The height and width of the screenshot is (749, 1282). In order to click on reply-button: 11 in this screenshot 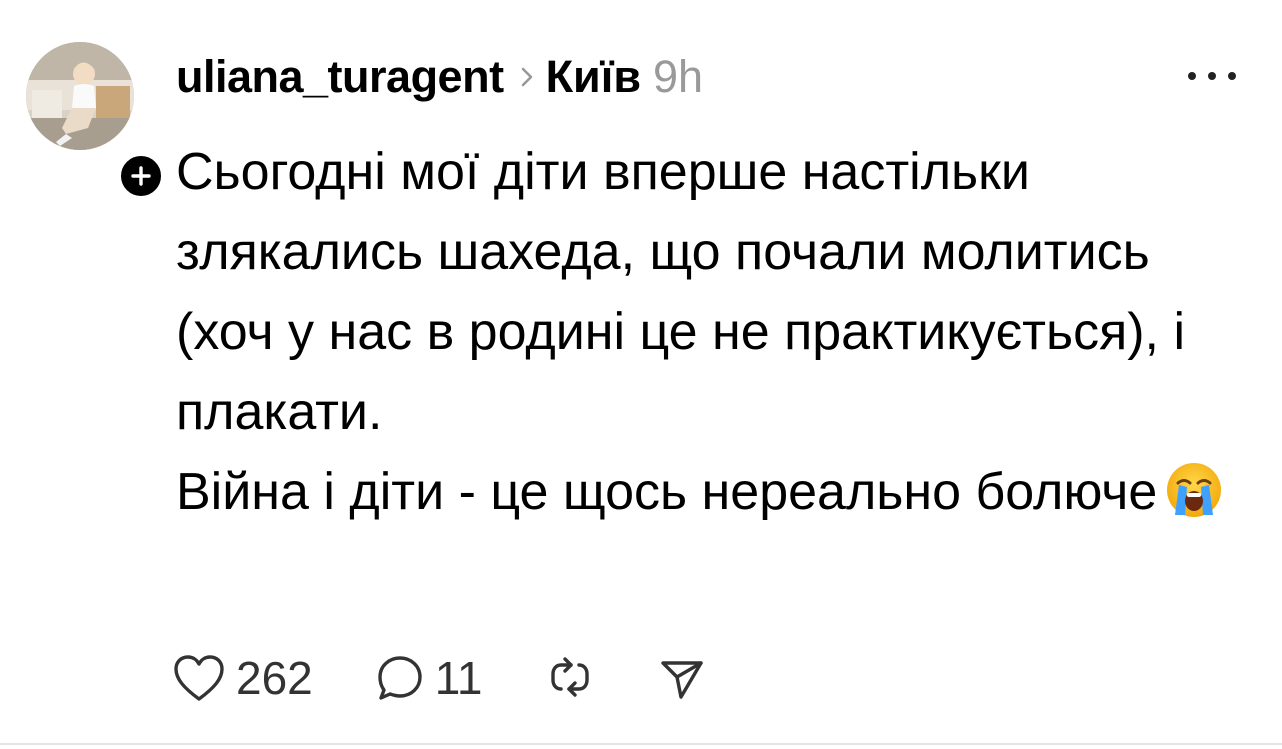, I will do `click(429, 678)`.